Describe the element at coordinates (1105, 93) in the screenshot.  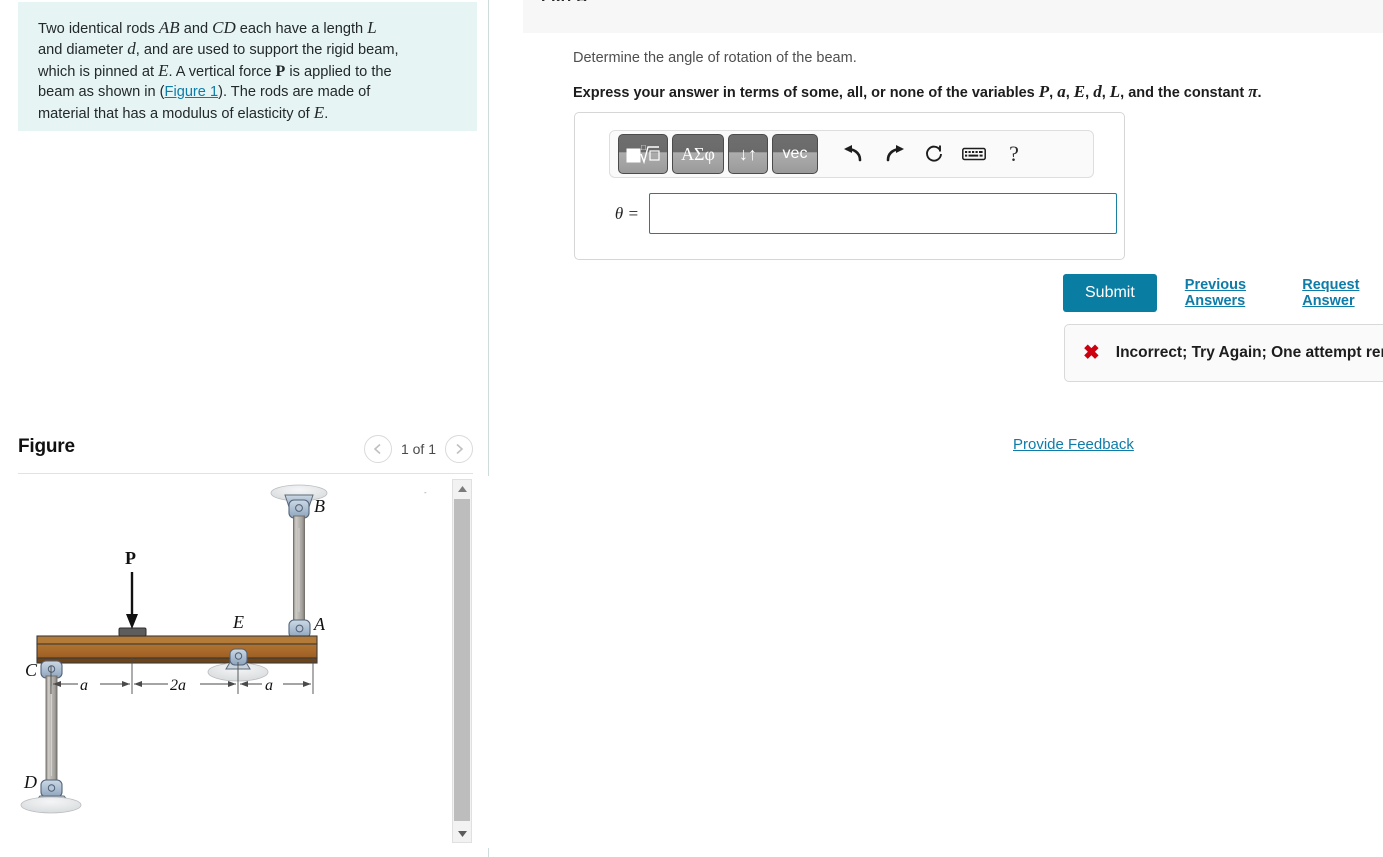
I see `comma-4: ,` at that location.